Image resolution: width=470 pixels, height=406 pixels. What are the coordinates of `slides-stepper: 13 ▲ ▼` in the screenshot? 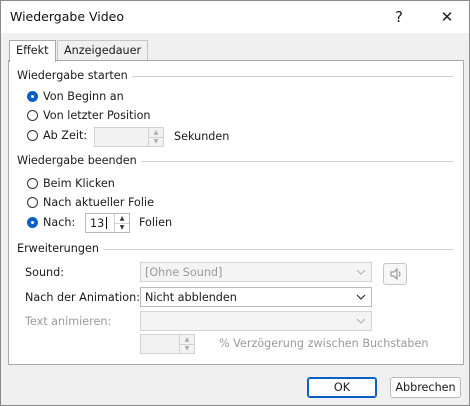 It's located at (107, 223).